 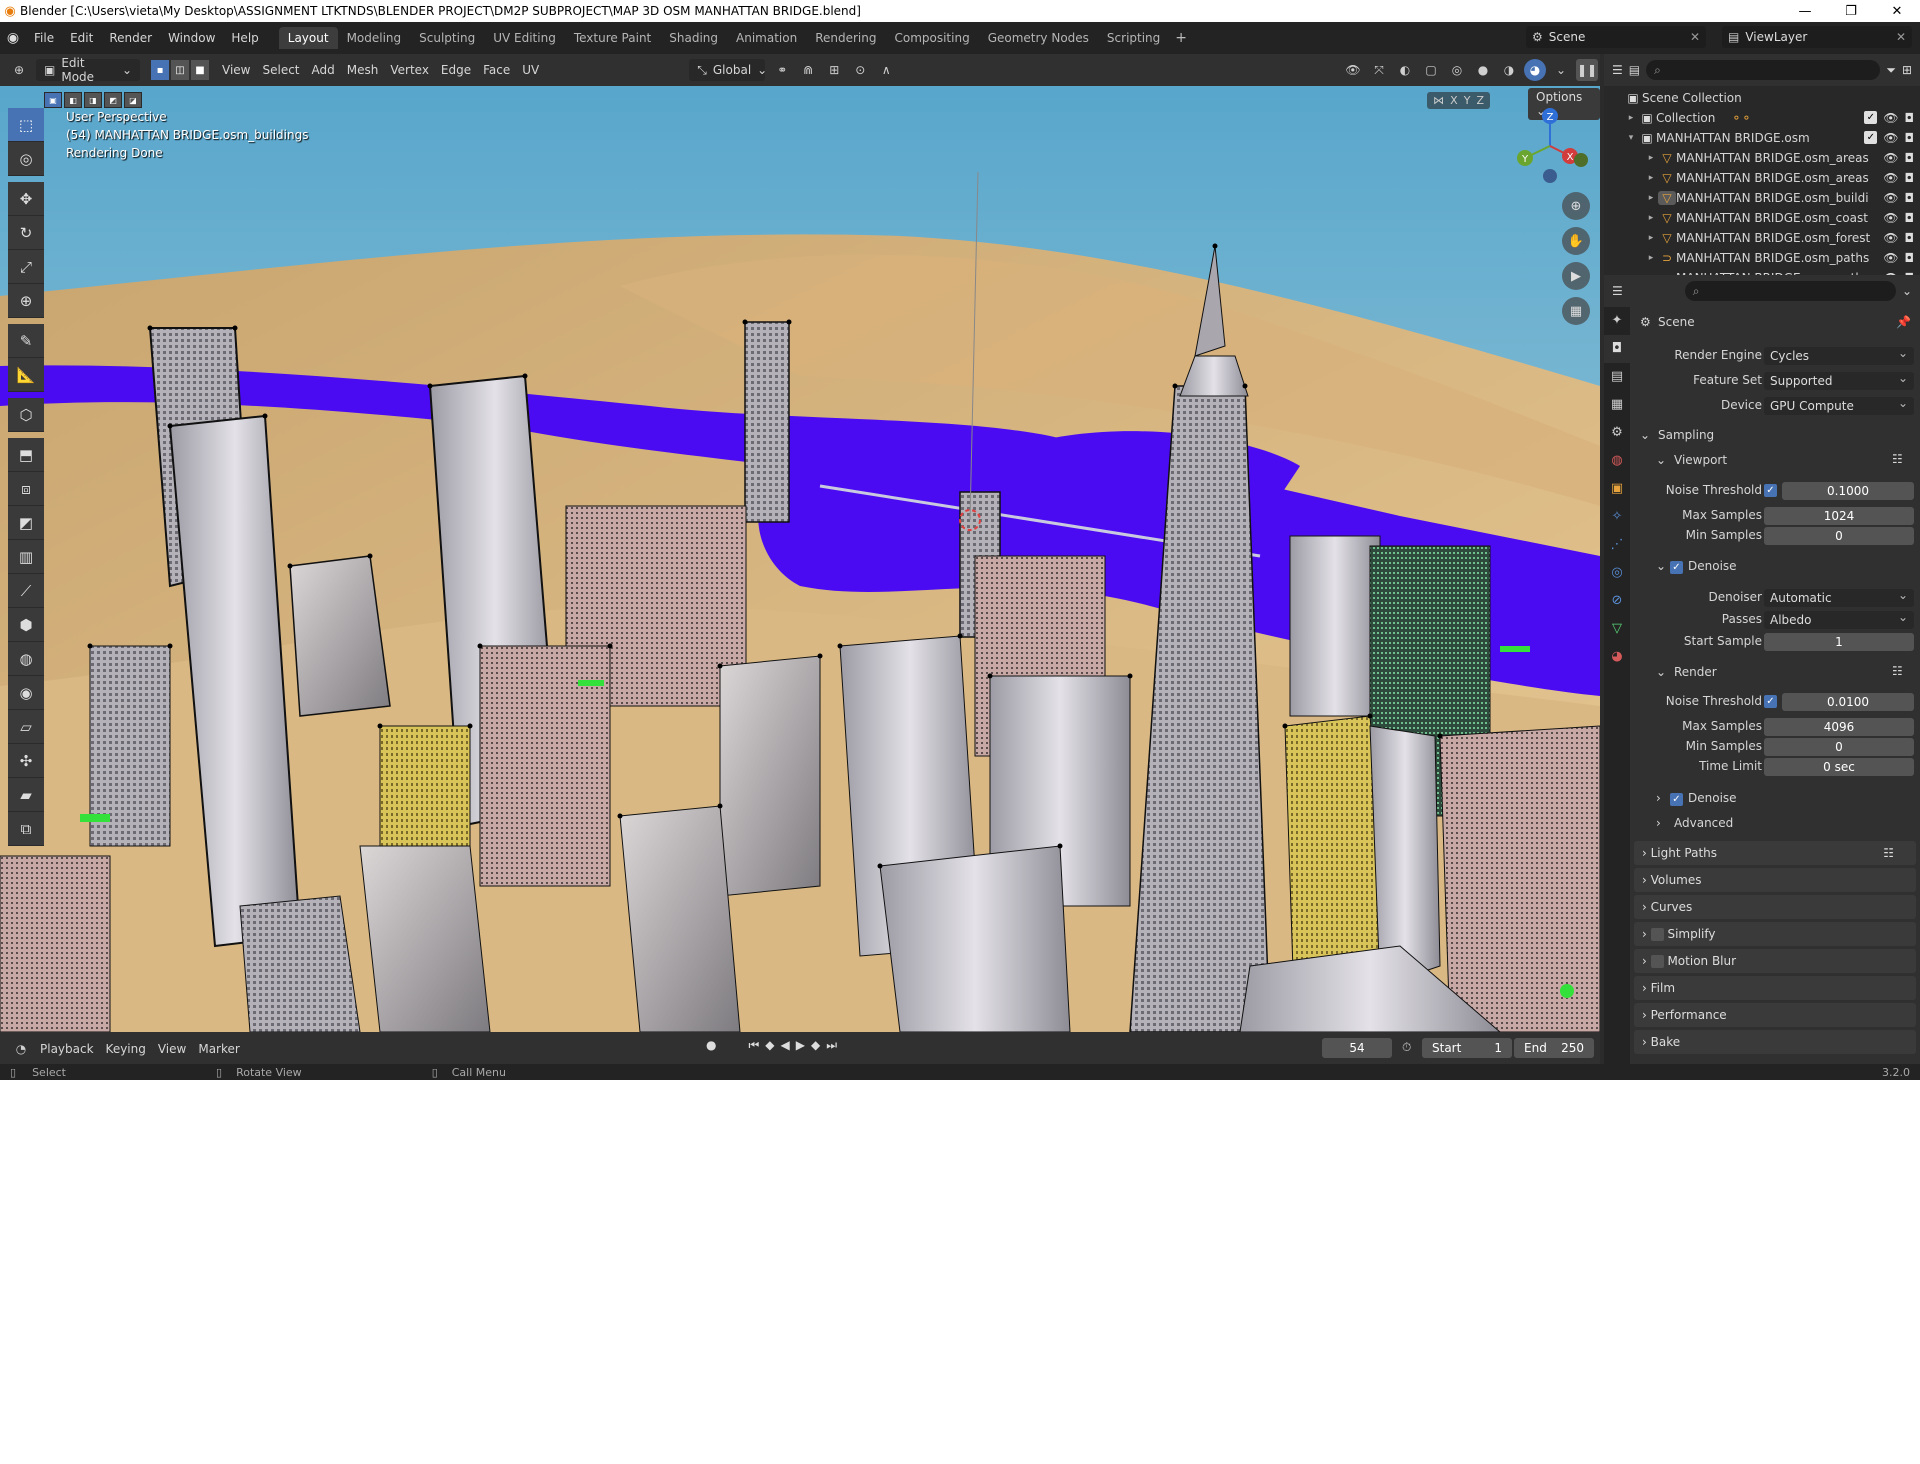 What do you see at coordinates (1790, 291) in the screenshot?
I see `properties-search-input: ⌕` at bounding box center [1790, 291].